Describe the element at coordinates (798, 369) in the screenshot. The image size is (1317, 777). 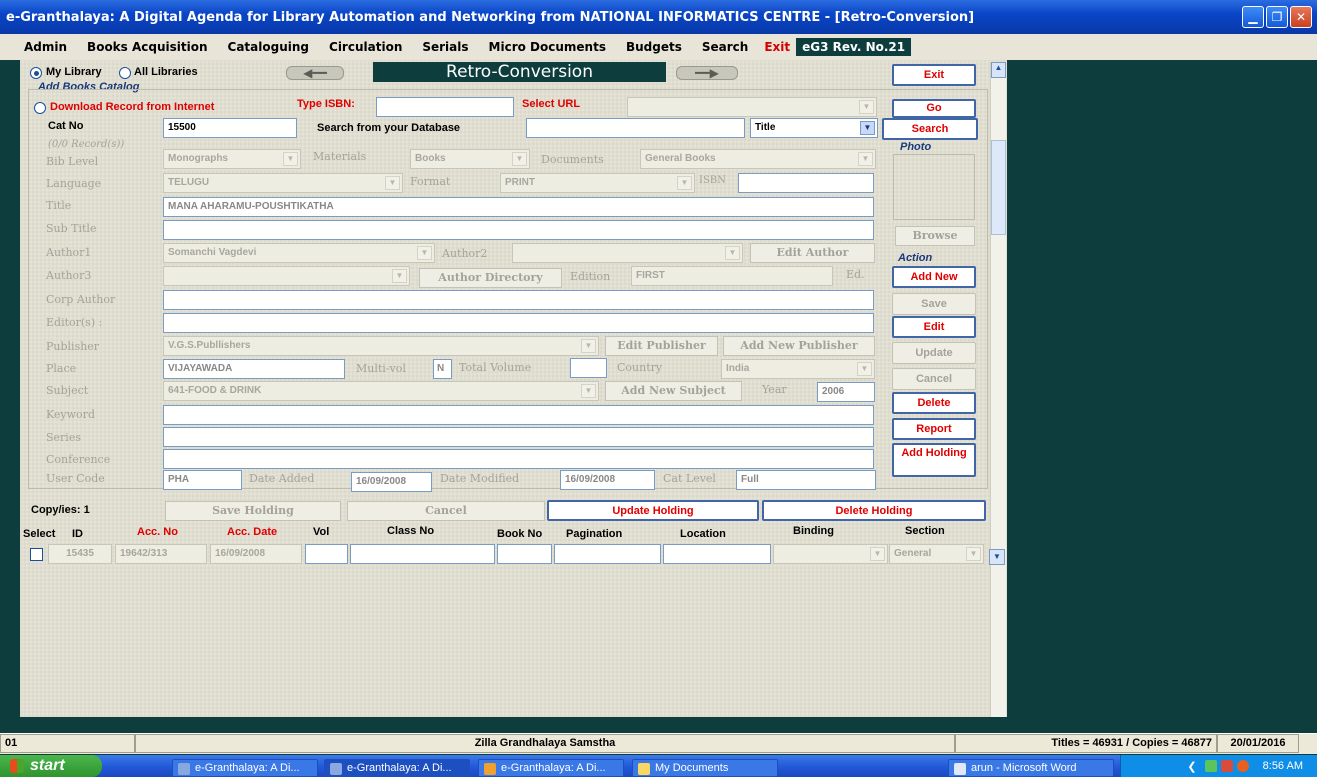
I see `country-dropdown: India ▼` at that location.